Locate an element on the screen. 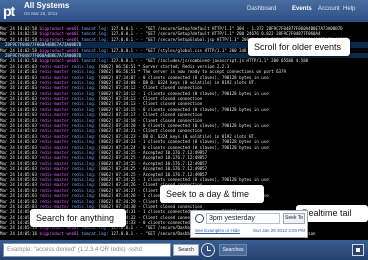 The width and height of the screenshot is (368, 260). app-logo: pt is located at coordinates (9, 11).